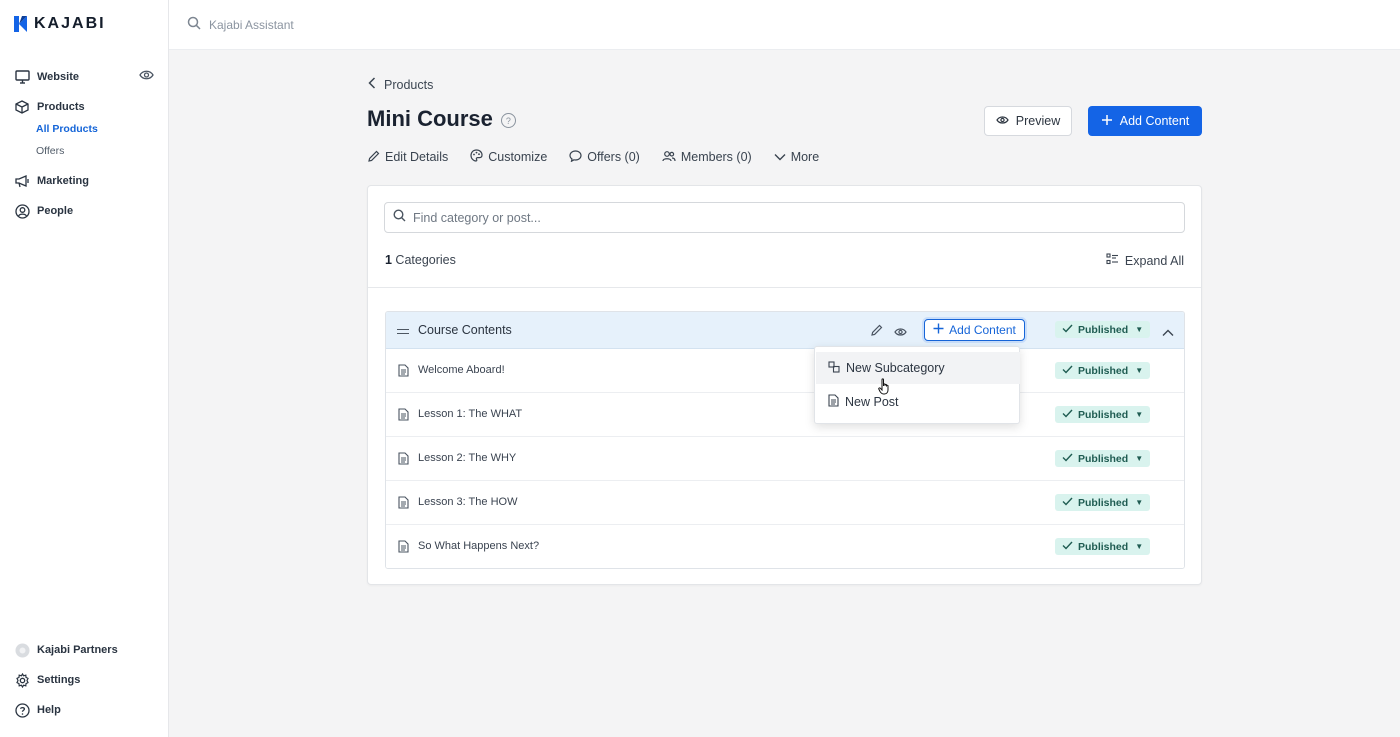 Image resolution: width=1400 pixels, height=737 pixels. Describe the element at coordinates (461, 370) in the screenshot. I see `post-title: Welcome Aboard!` at that location.